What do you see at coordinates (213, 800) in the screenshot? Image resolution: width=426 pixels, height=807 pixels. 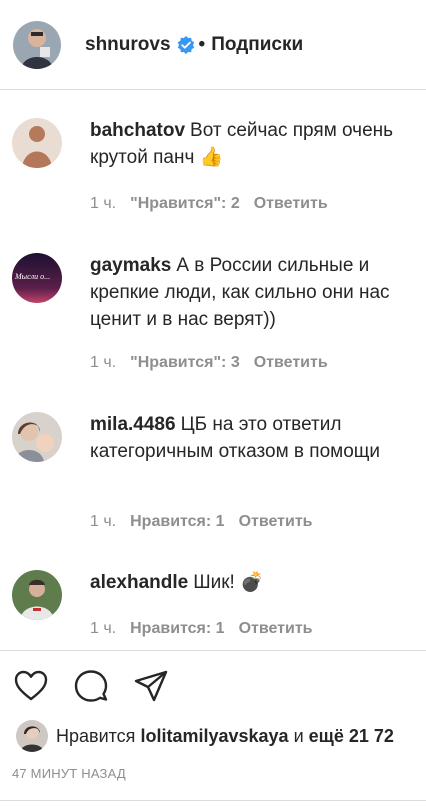 I see `bottom-divider` at bounding box center [213, 800].